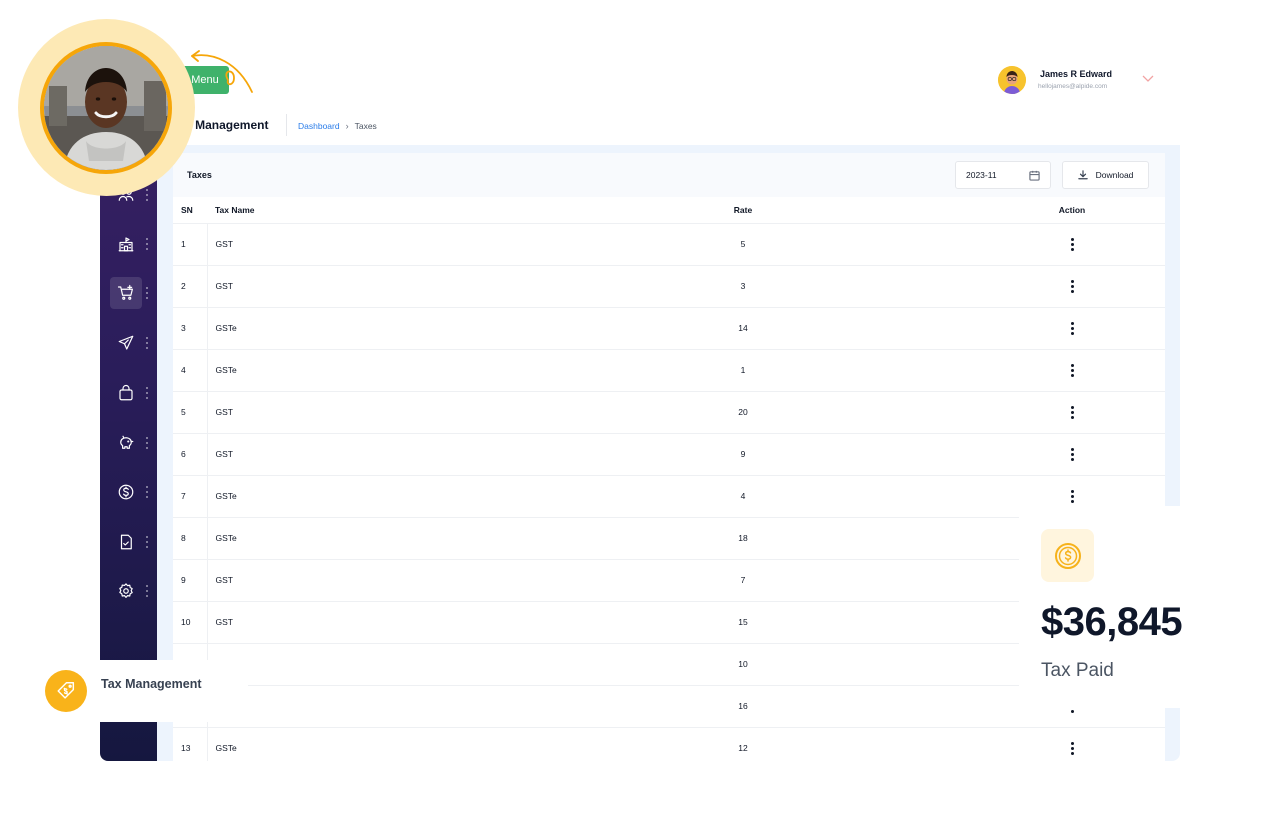 Image resolution: width=1280 pixels, height=816 pixels. What do you see at coordinates (139, 691) in the screenshot?
I see `tax-management-badge: Tax Management` at bounding box center [139, 691].